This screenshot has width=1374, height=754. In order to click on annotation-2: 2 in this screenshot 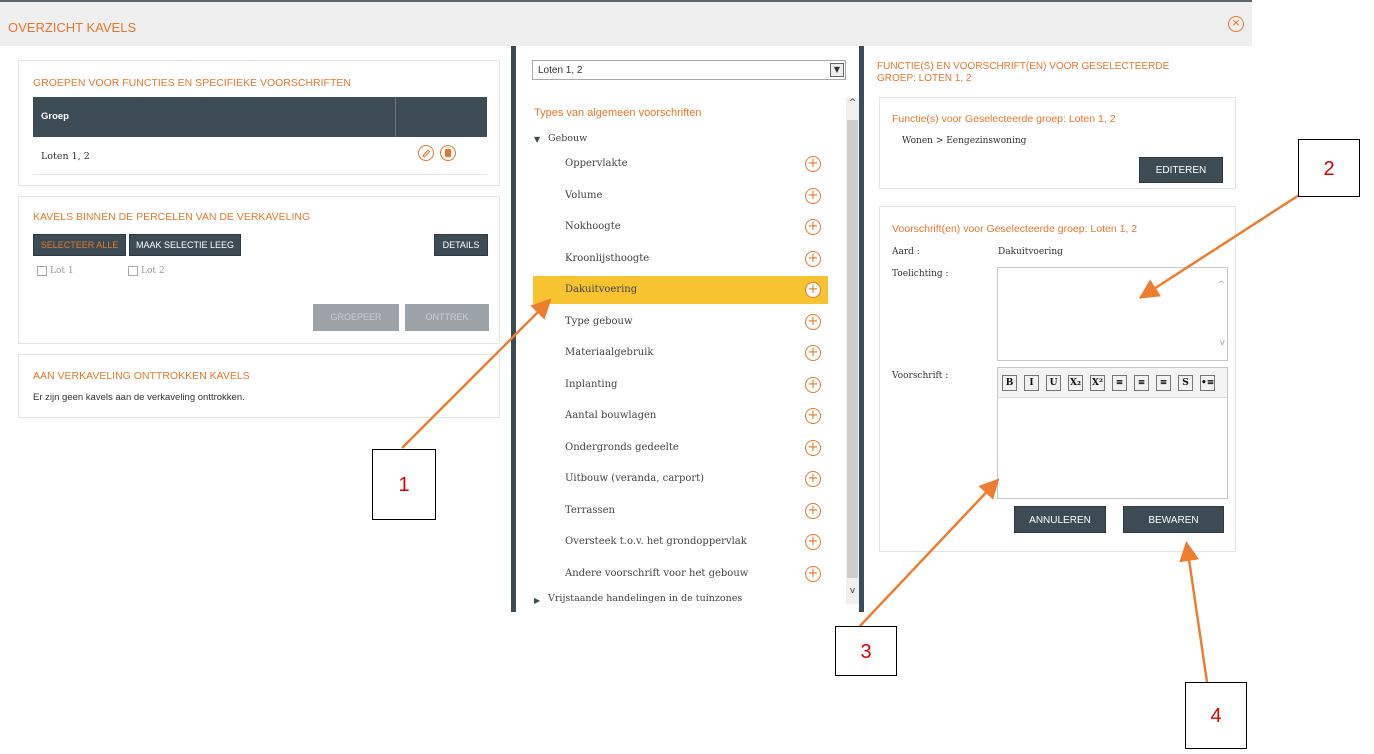, I will do `click(1329, 168)`.